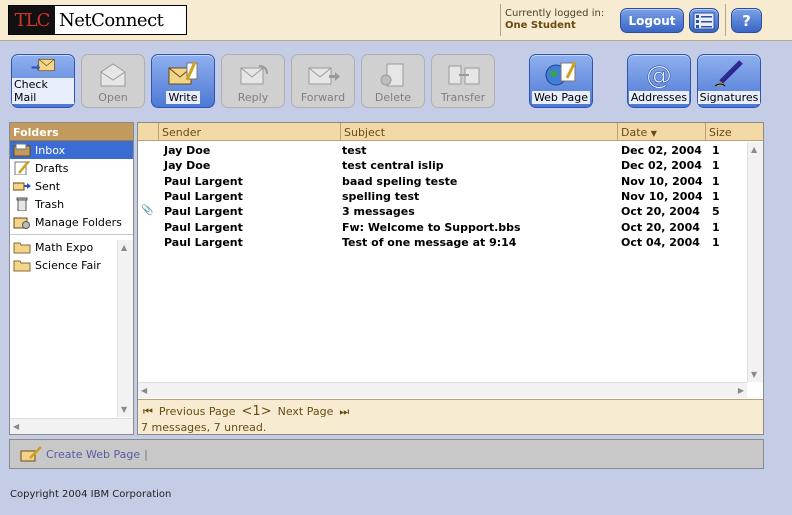 This screenshot has width=792, height=515. I want to click on last-page-icon: ⏭, so click(344, 412).